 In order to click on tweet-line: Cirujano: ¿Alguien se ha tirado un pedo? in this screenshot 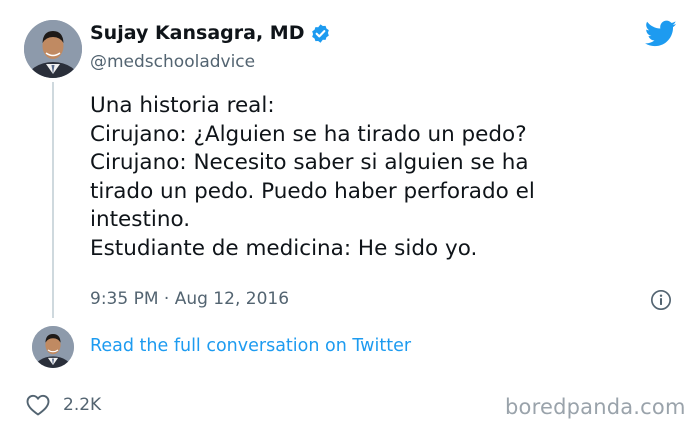, I will do `click(308, 134)`.